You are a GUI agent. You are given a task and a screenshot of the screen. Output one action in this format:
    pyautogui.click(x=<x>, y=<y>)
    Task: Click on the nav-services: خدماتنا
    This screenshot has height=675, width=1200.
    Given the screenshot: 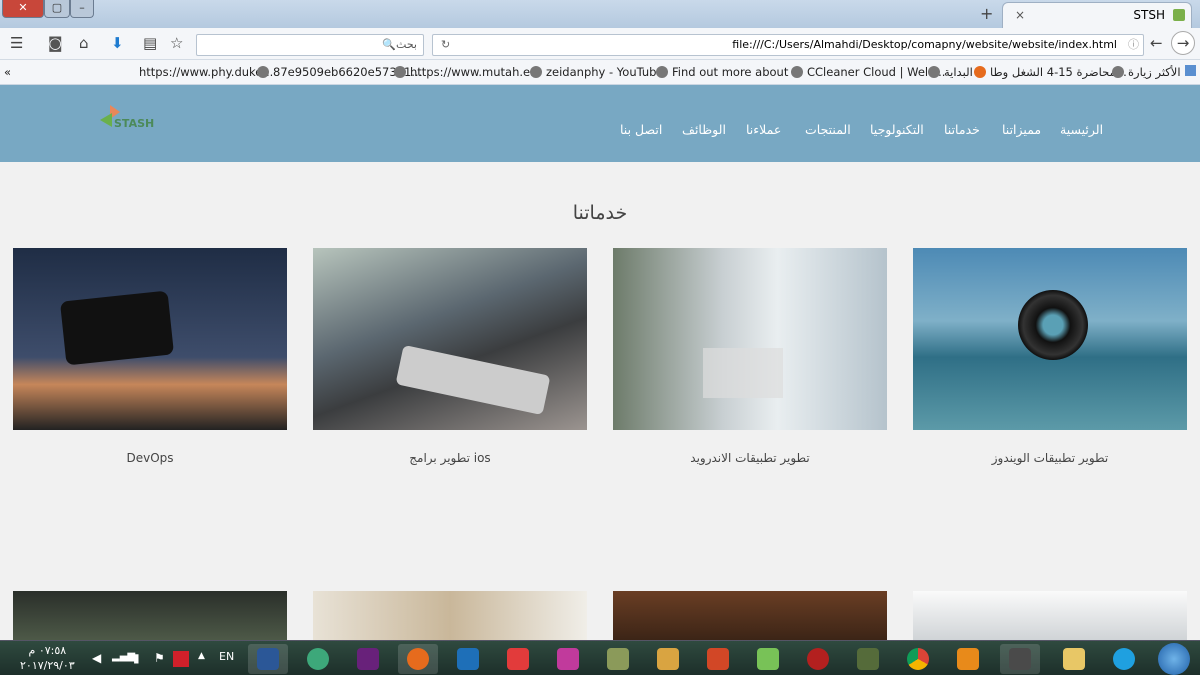 What is the action you would take?
    pyautogui.click(x=962, y=129)
    